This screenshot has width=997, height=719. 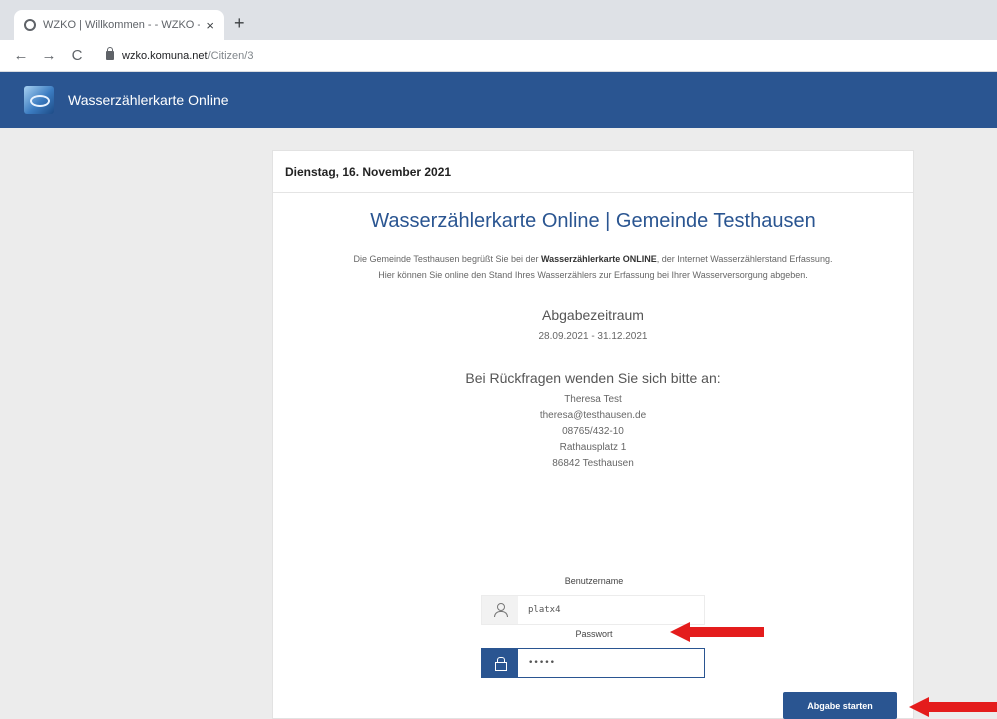 What do you see at coordinates (593, 463) in the screenshot?
I see `contact-city: 86842 Testhausen` at bounding box center [593, 463].